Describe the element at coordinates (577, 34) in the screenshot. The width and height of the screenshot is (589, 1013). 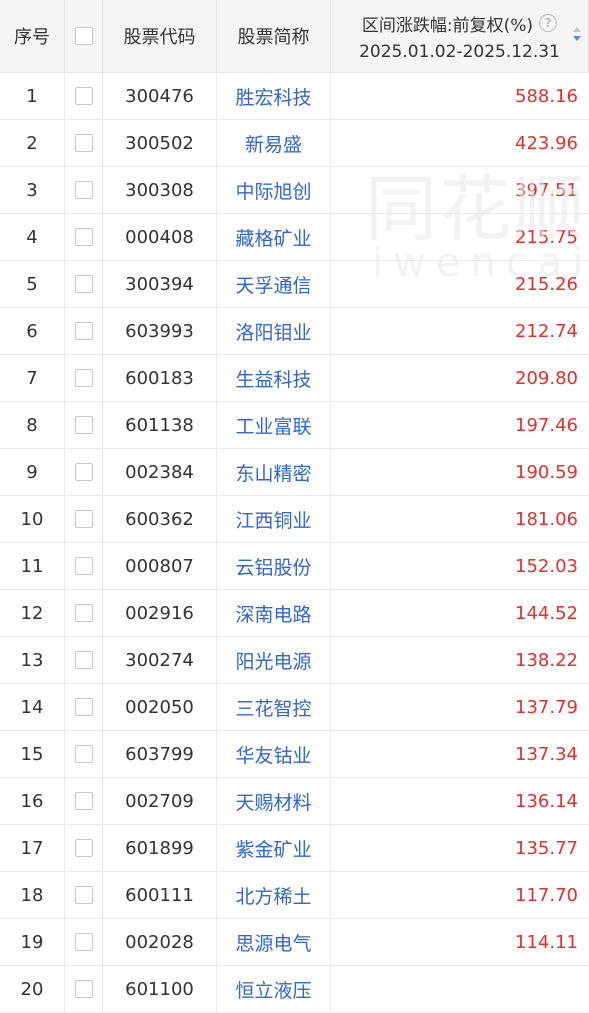
I see `sort-icon` at that location.